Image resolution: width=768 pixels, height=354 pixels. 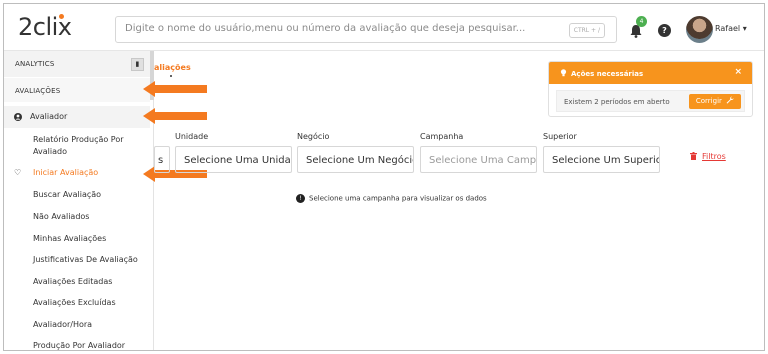 I want to click on sidebar-item-excluidas: Avaliações Excluídas, so click(x=77, y=302).